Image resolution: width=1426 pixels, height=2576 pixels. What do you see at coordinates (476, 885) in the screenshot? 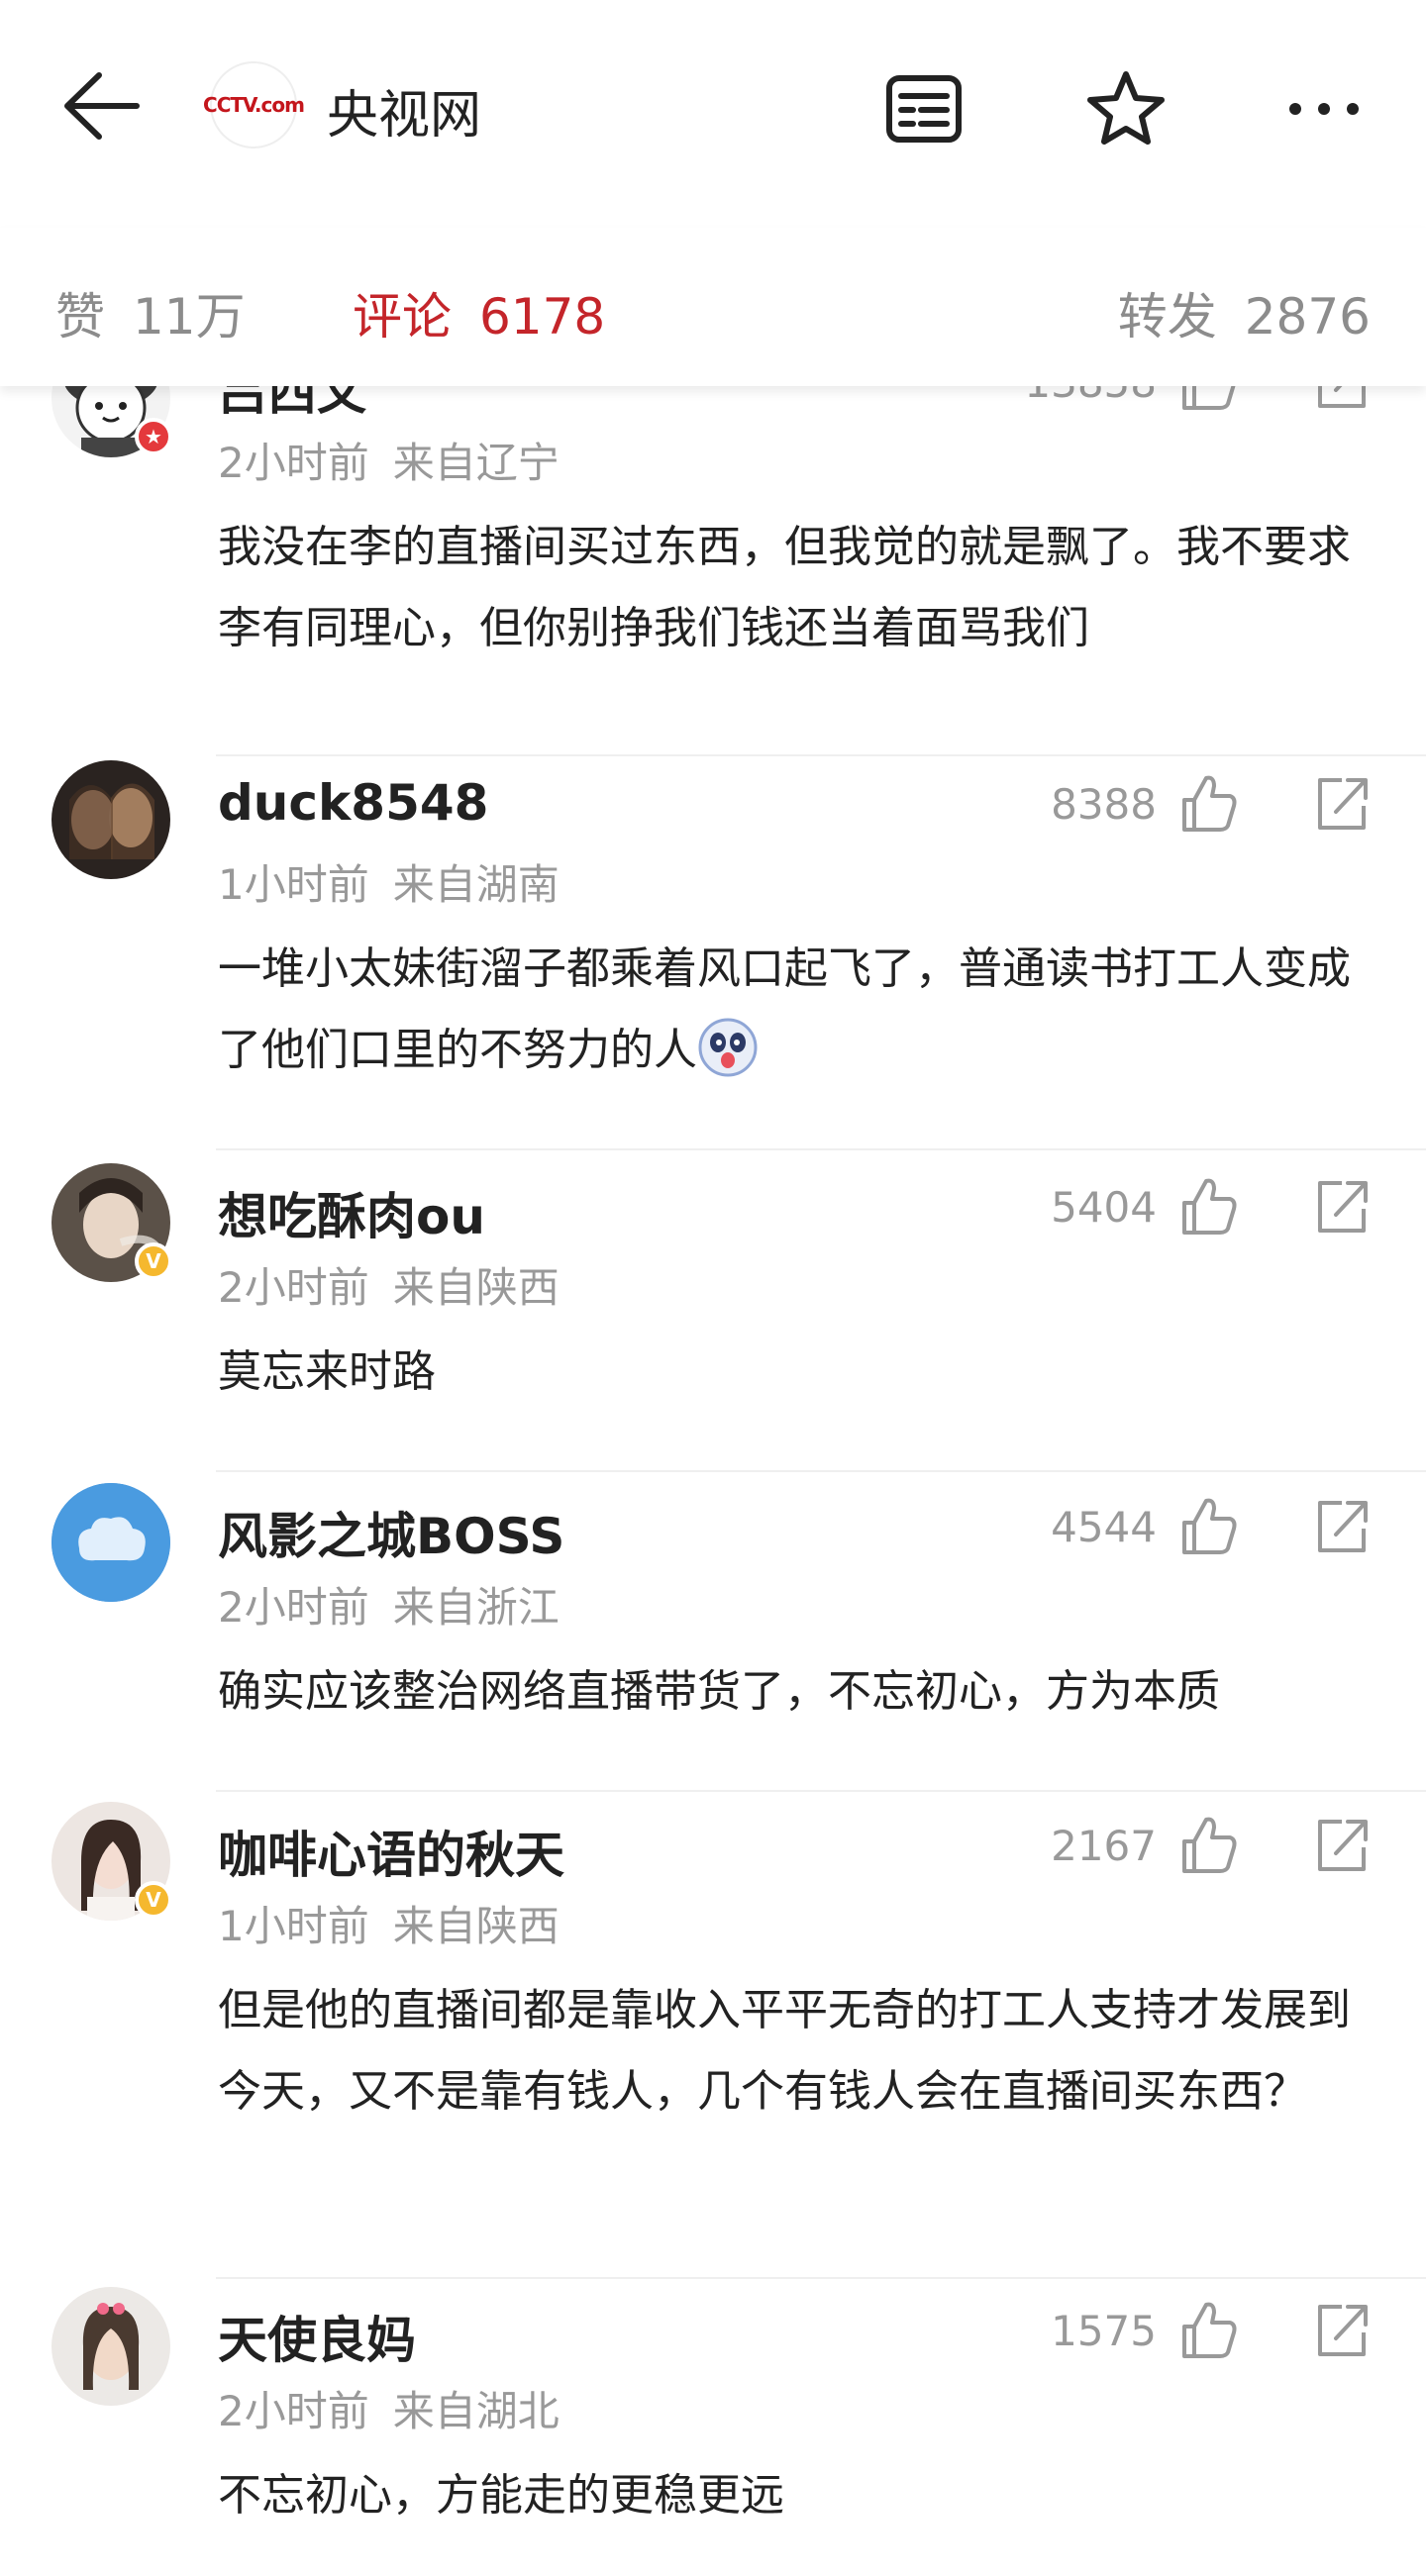
I see `comment-location: 来自湖南` at bounding box center [476, 885].